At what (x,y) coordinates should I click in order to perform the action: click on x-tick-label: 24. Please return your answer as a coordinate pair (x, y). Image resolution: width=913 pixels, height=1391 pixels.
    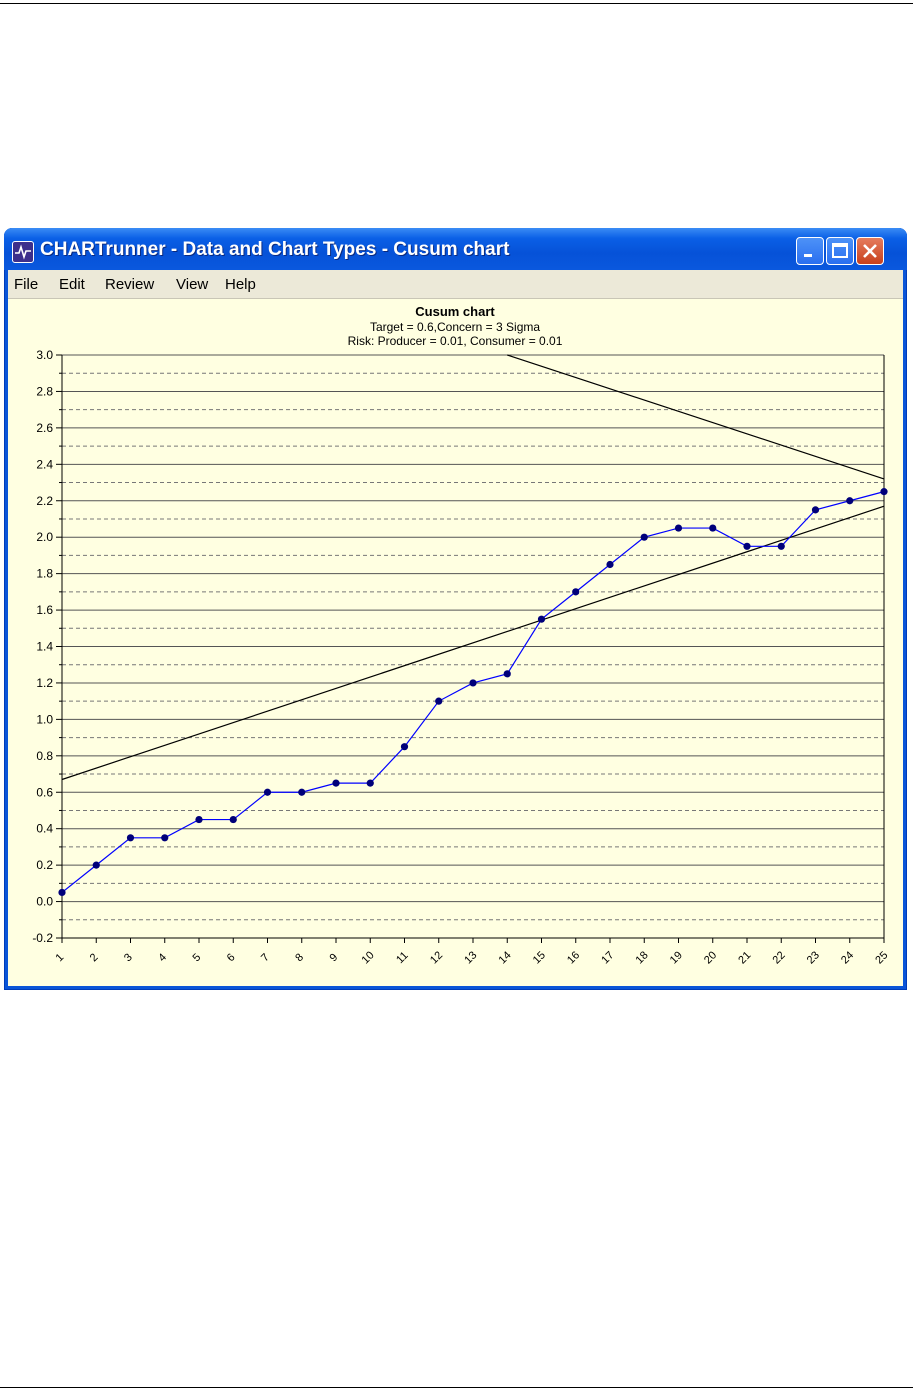
    Looking at the image, I should click on (847, 957).